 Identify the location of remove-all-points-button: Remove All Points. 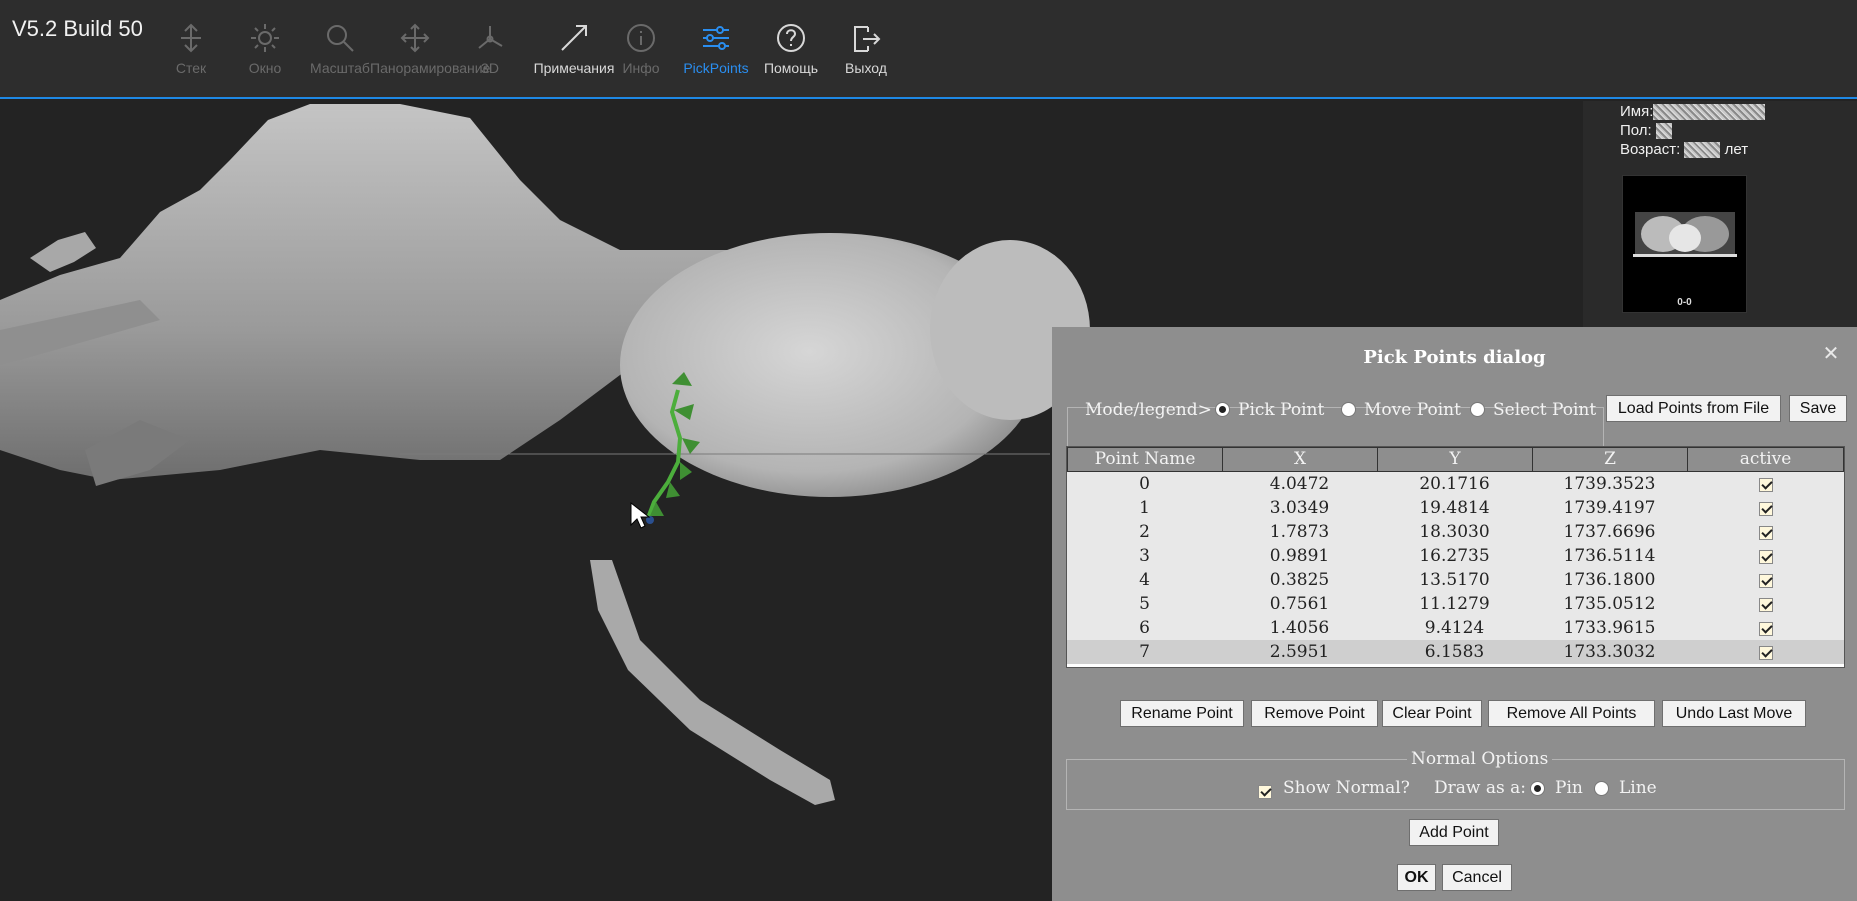
(1571, 713).